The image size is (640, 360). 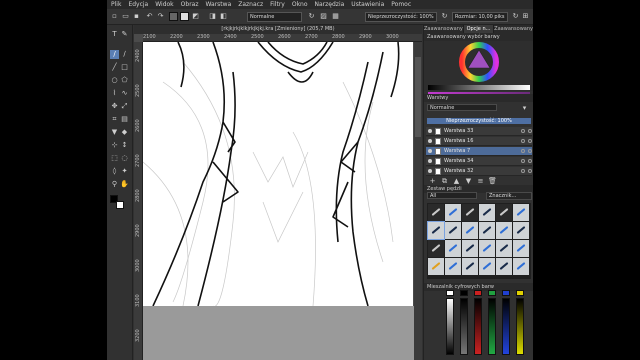 What do you see at coordinates (462, 107) in the screenshot?
I see `layer-blend-mode: Normalne` at bounding box center [462, 107].